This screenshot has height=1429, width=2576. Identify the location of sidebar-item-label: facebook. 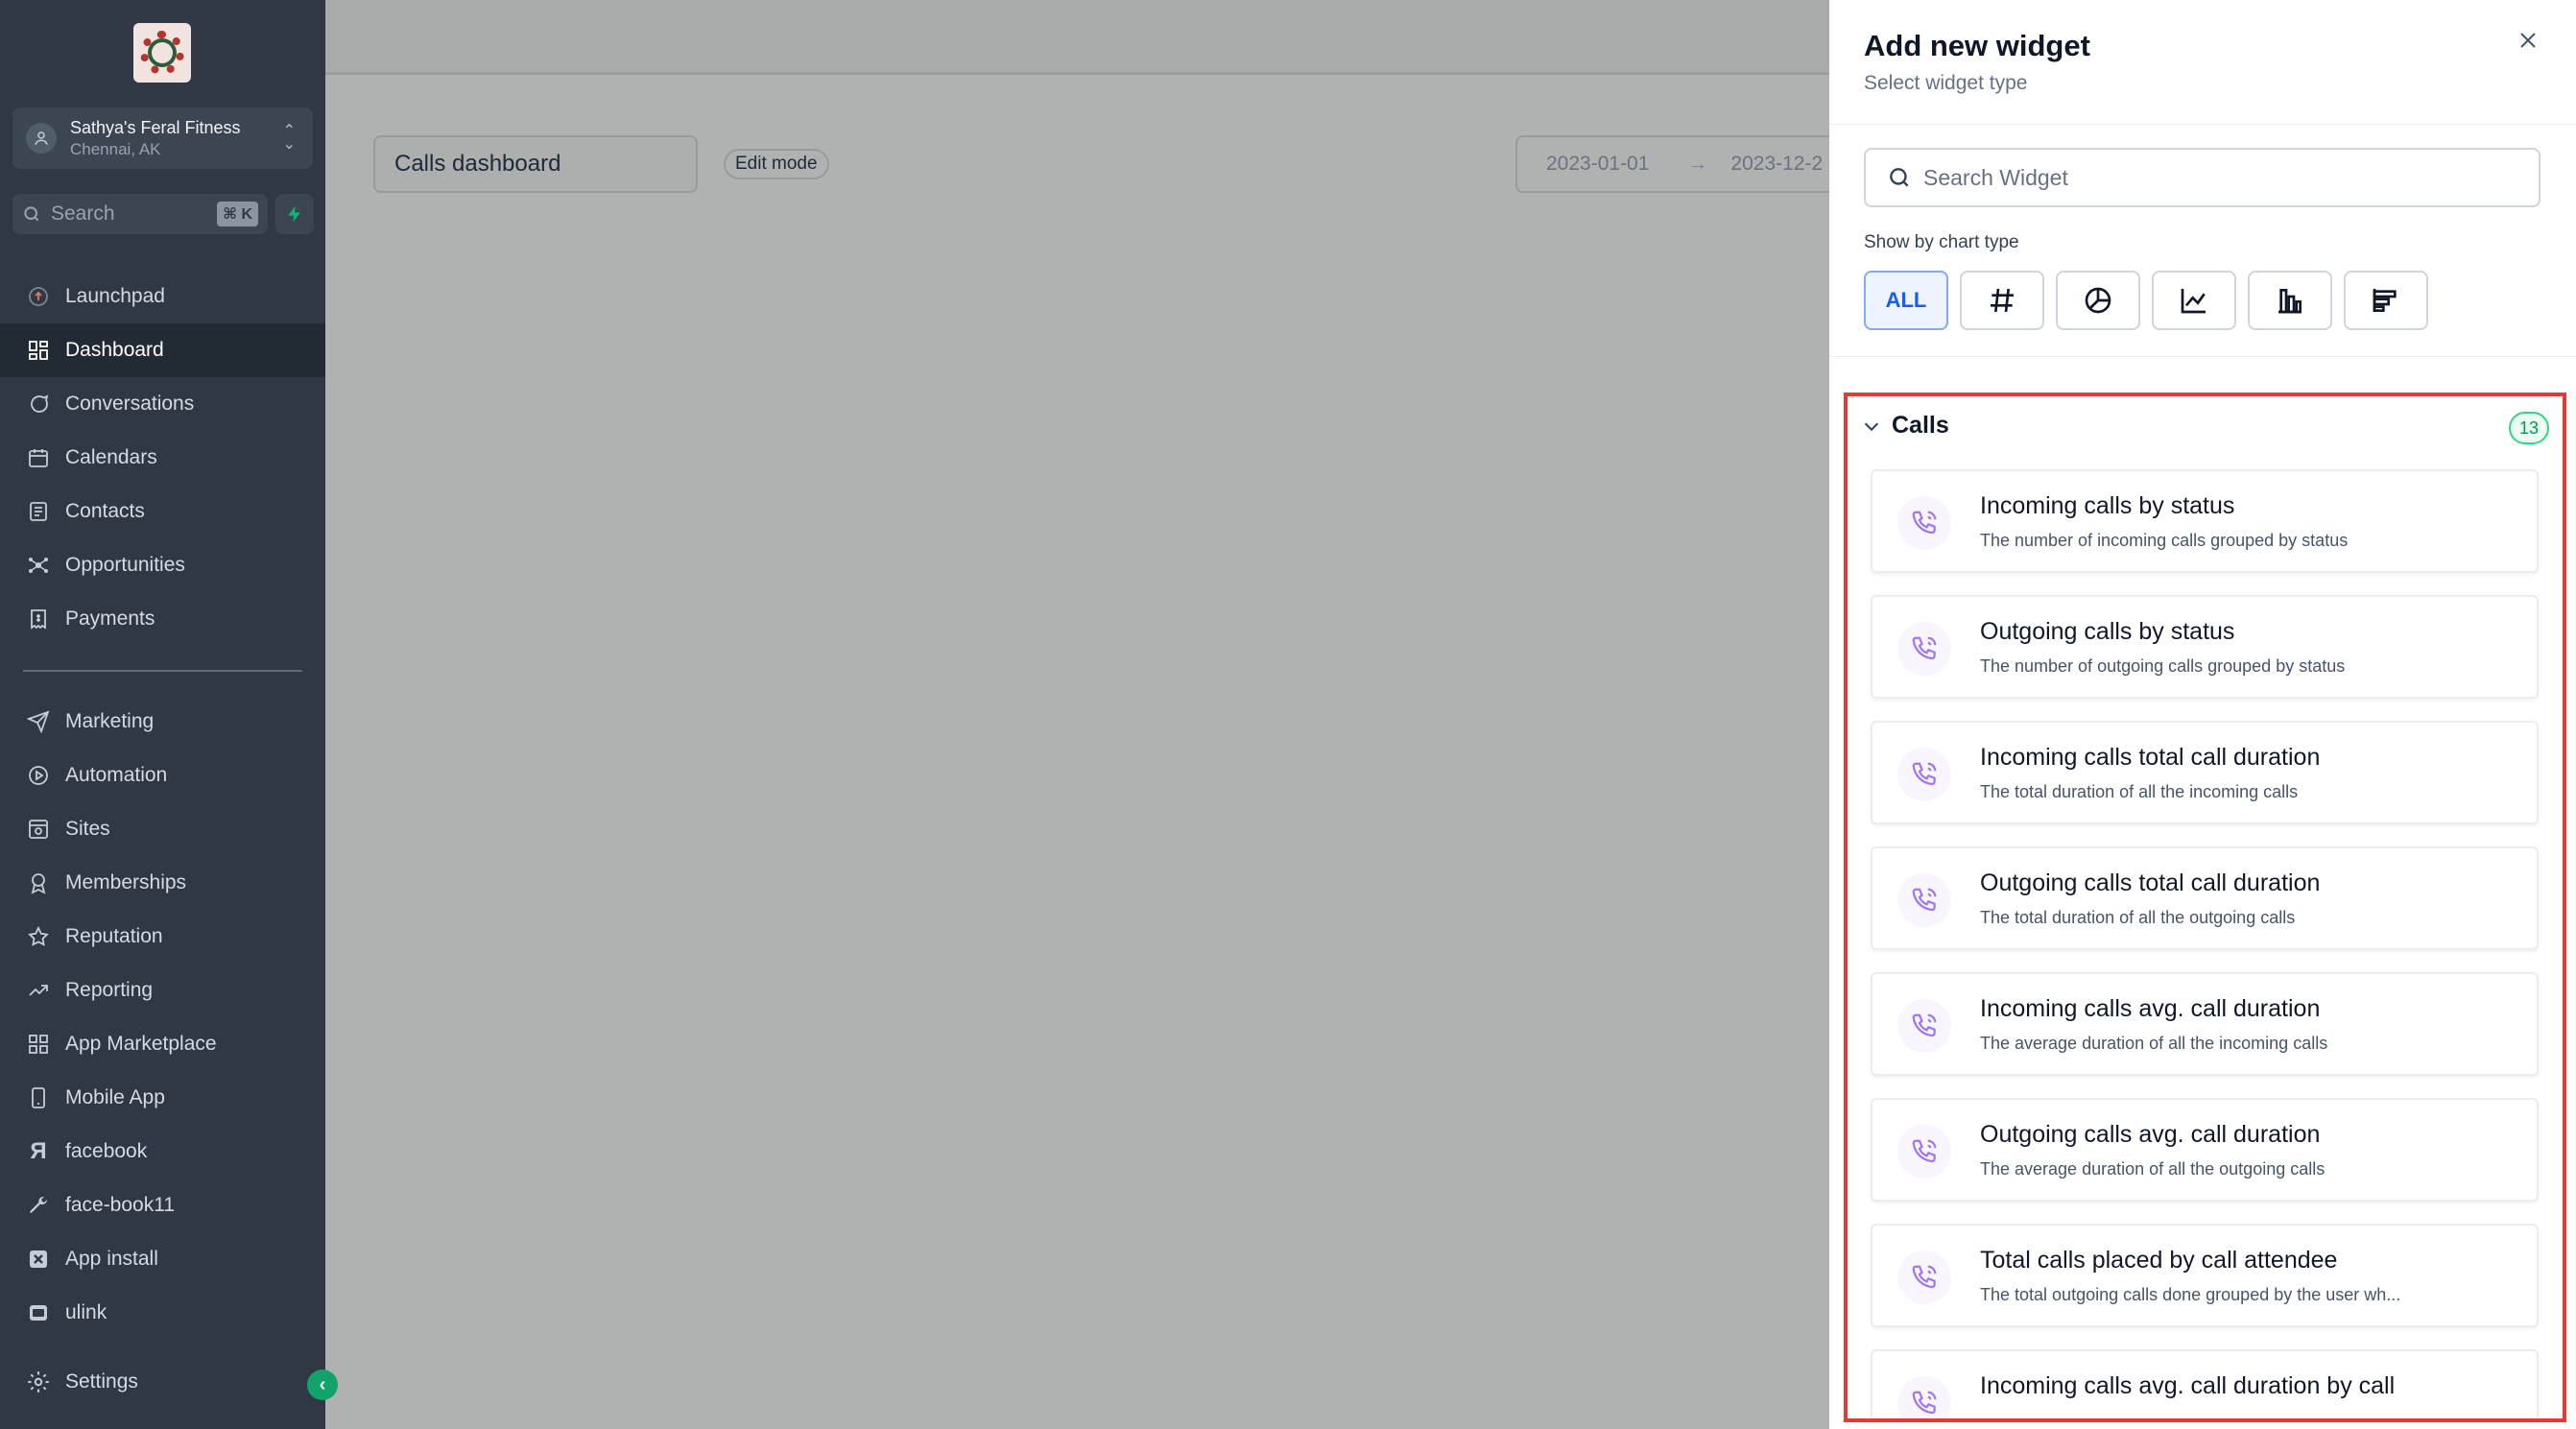
(106, 1151).